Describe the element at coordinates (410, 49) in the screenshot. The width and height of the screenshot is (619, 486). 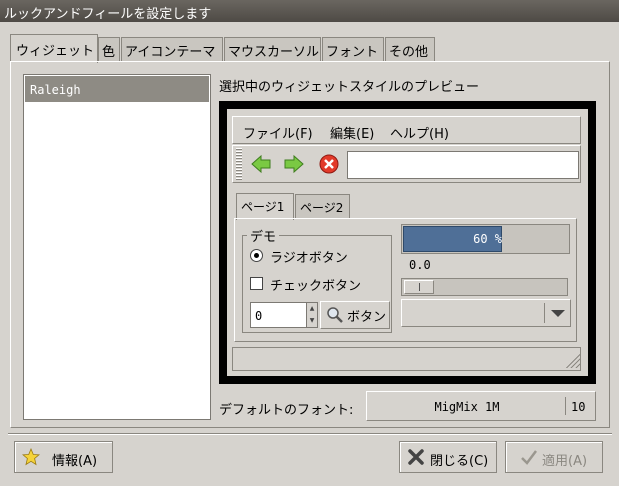
I see `tab-other: その他` at that location.